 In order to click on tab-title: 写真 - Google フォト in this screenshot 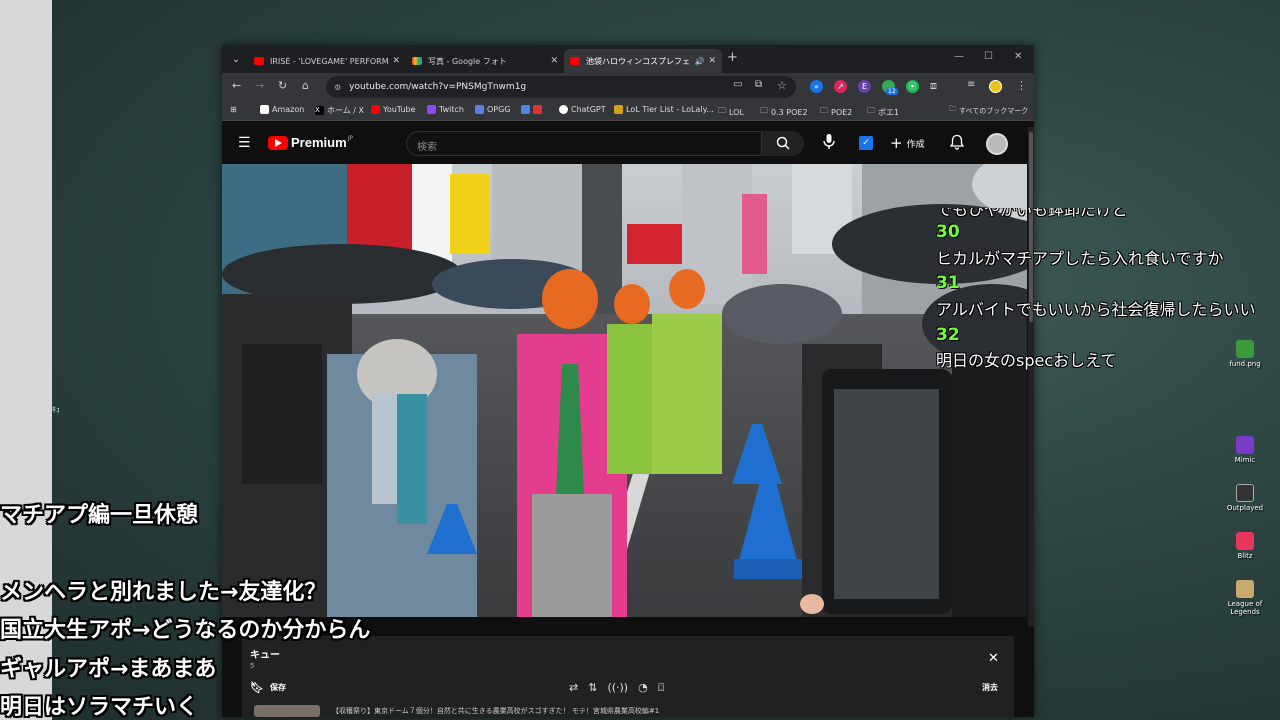, I will do `click(467, 61)`.